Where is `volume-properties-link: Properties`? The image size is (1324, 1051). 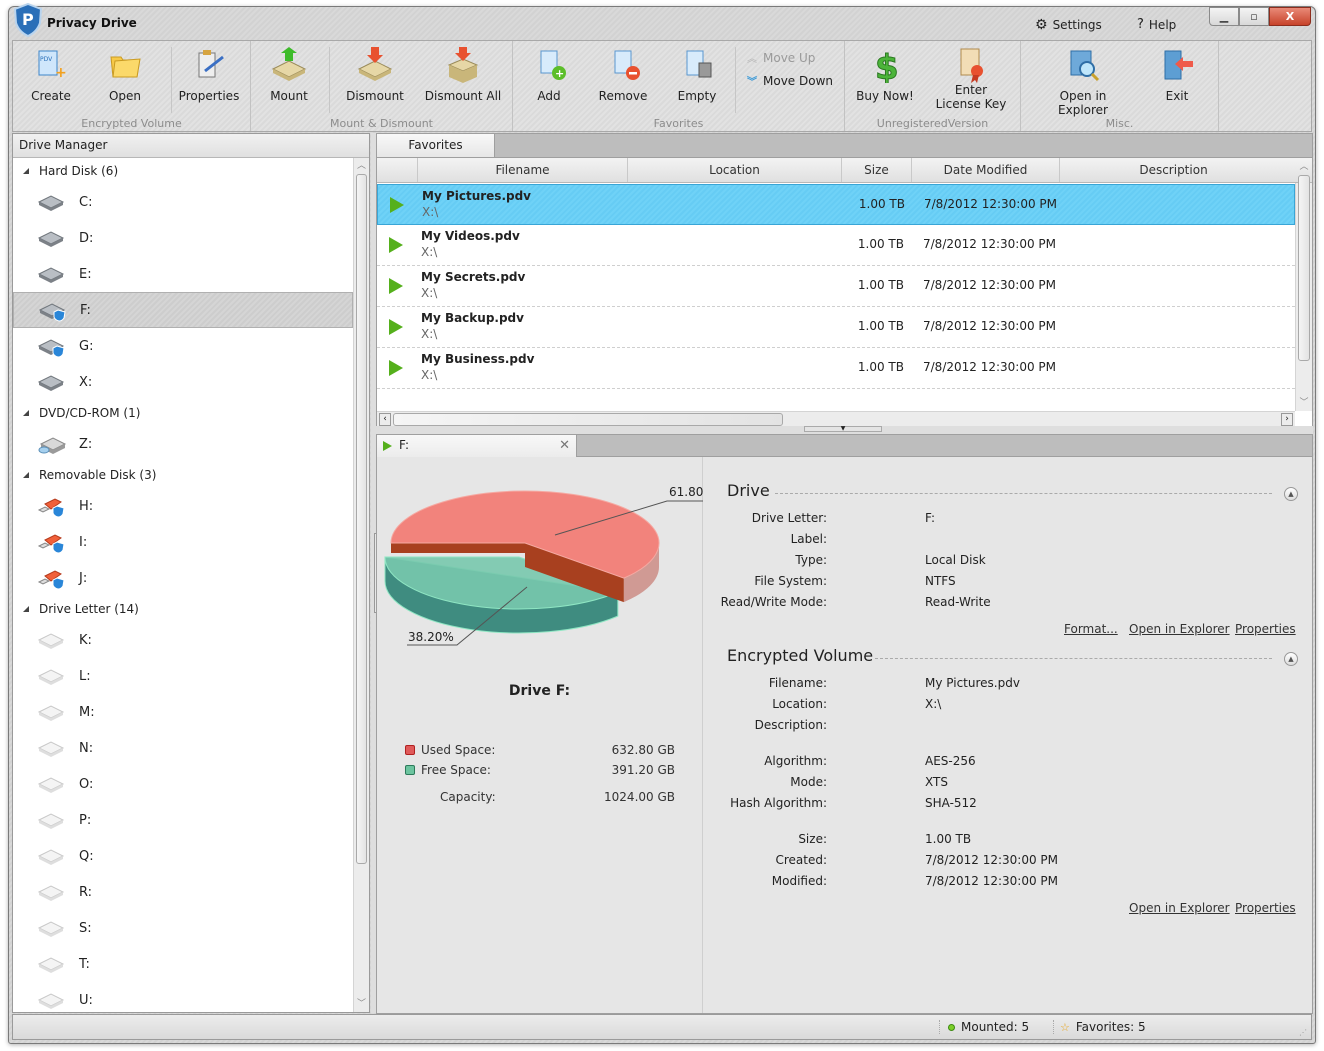
volume-properties-link: Properties is located at coordinates (1265, 908).